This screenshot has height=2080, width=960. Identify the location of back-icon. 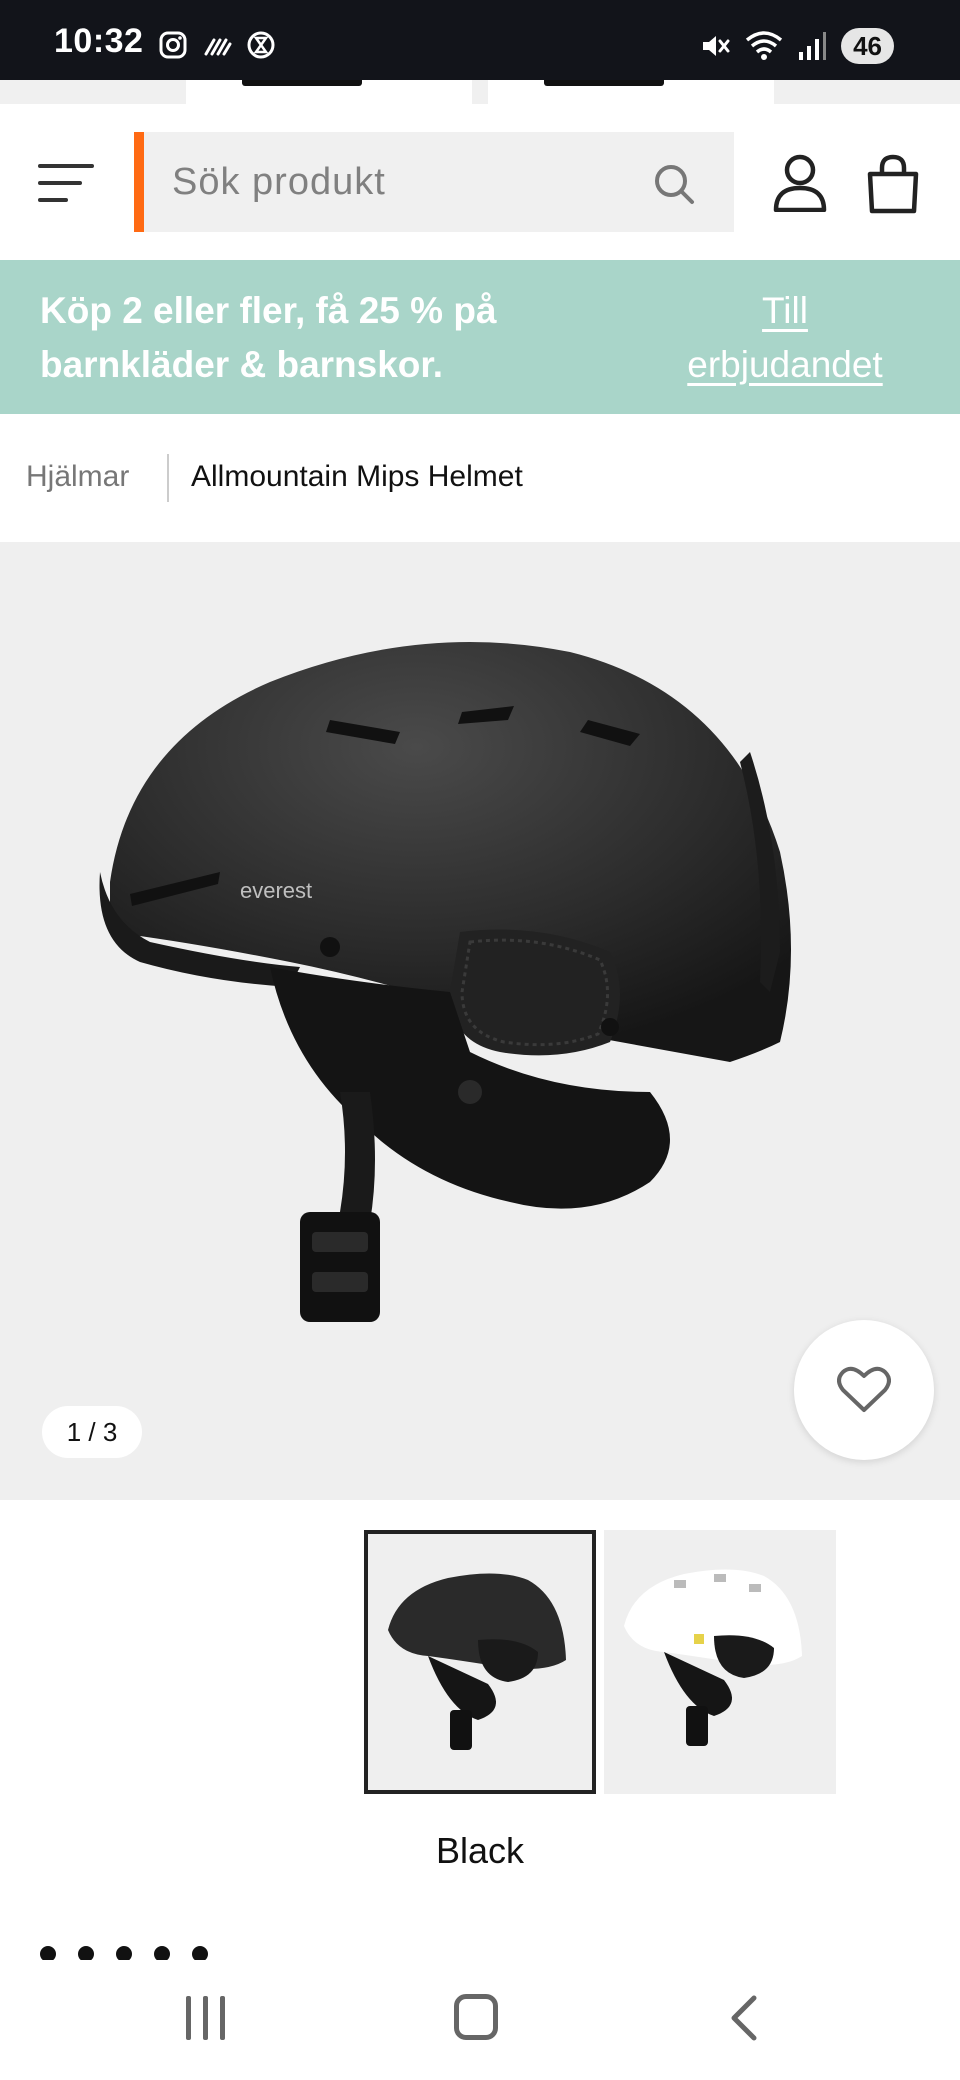
(744, 2018).